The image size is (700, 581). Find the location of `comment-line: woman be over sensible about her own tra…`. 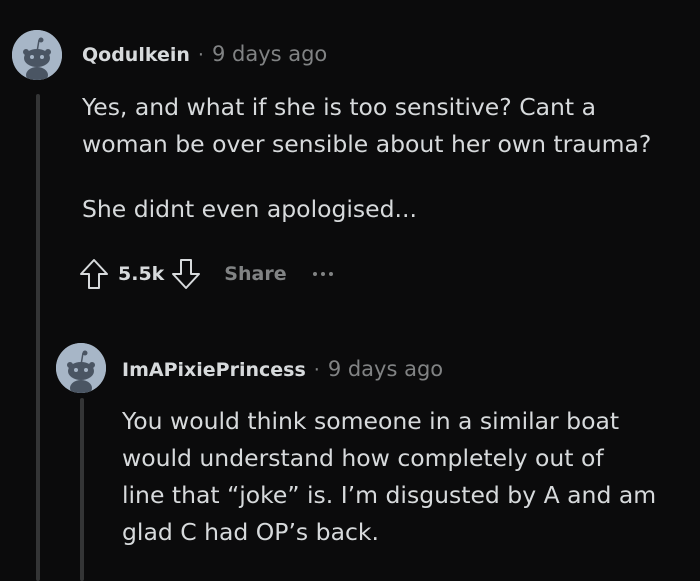

comment-line: woman be over sensible about her own tra… is located at coordinates (367, 144).